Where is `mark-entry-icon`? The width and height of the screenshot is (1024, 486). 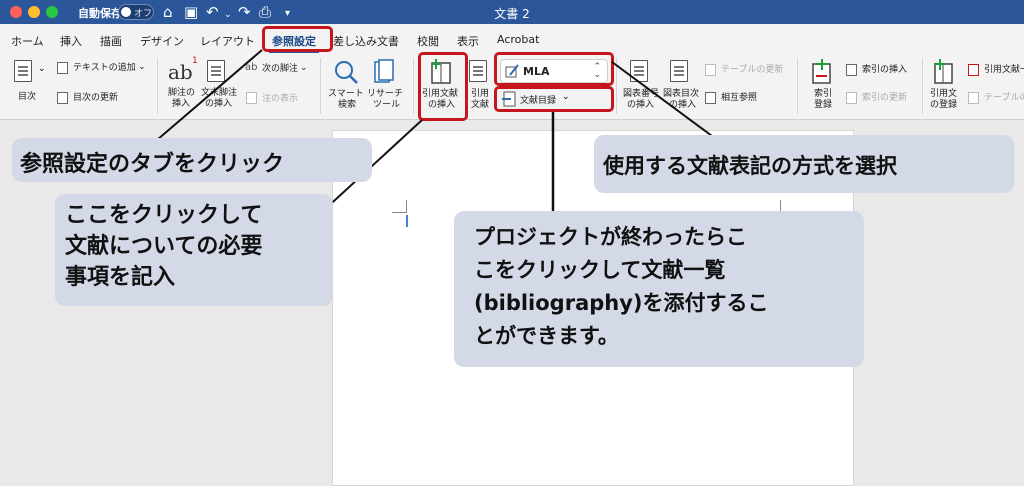 mark-entry-icon is located at coordinates (822, 72).